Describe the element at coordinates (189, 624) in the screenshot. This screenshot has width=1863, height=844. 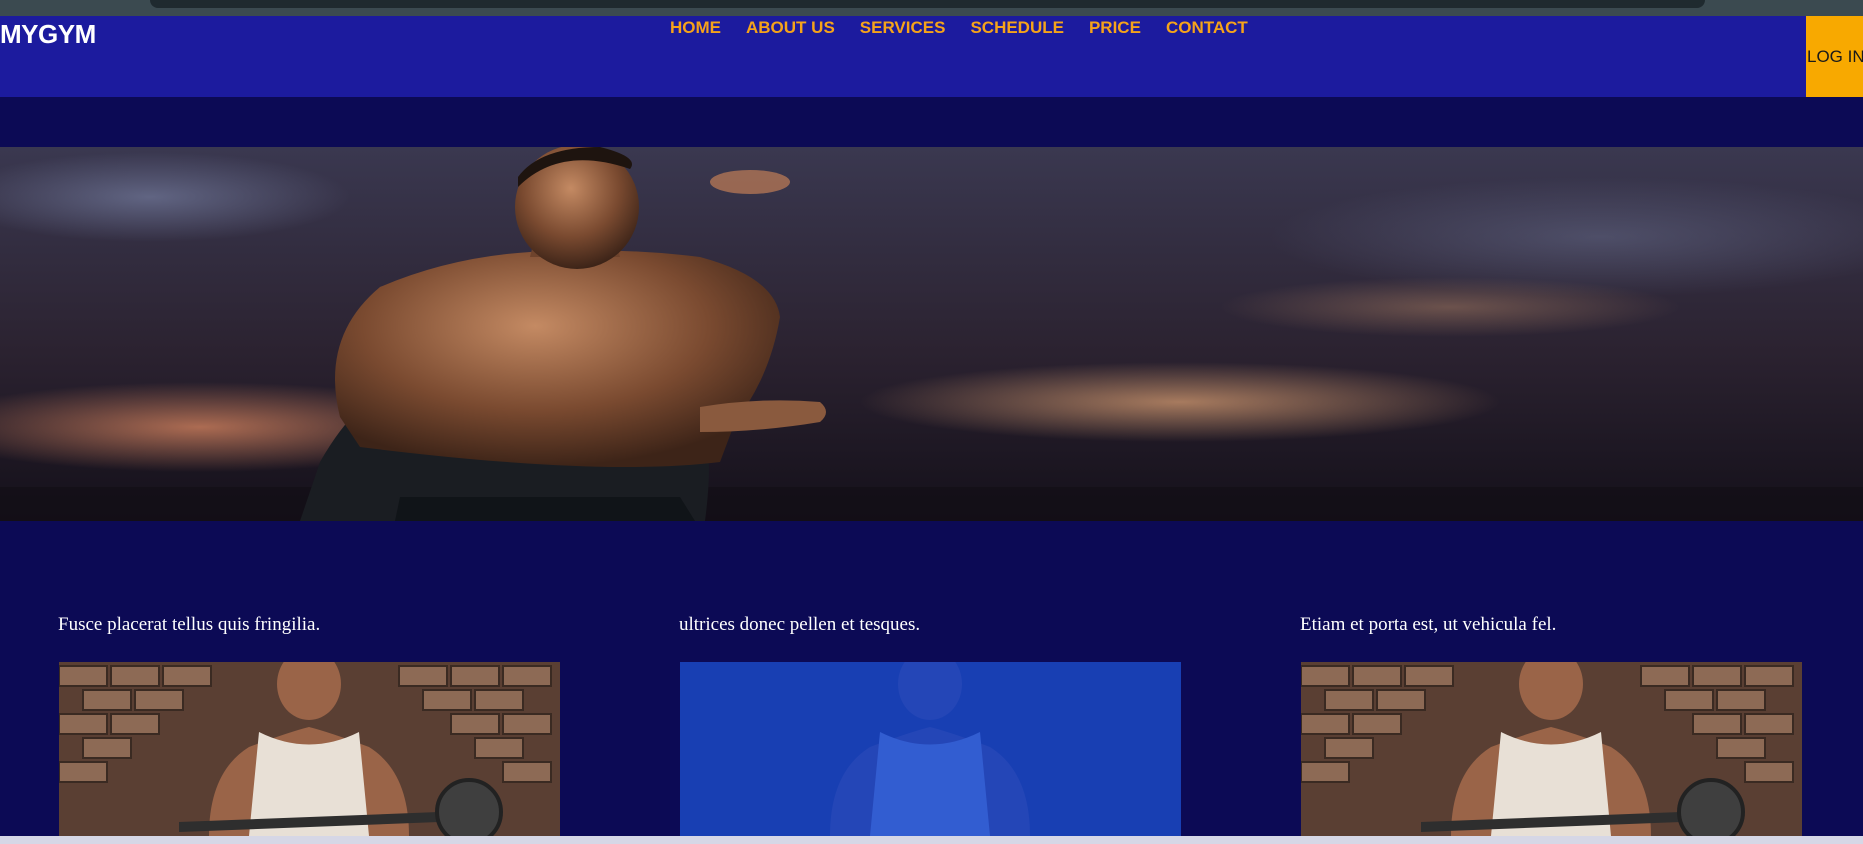
I see `card-title-1: Fusce placerat tellus quis fringilia.` at that location.